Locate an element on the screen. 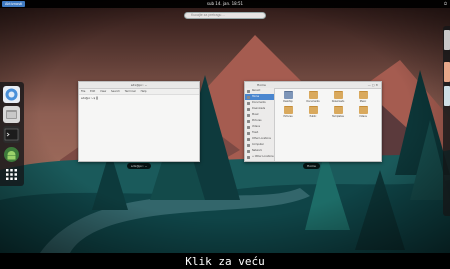 This screenshot has width=450, height=269. grid-icon is located at coordinates (11, 174).